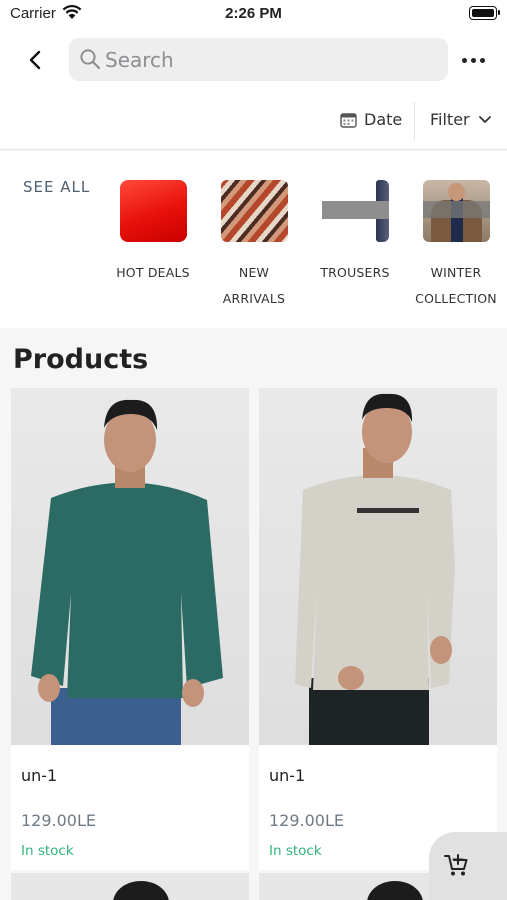  Describe the element at coordinates (253, 89) in the screenshot. I see `top-bar: Date Filter` at that location.